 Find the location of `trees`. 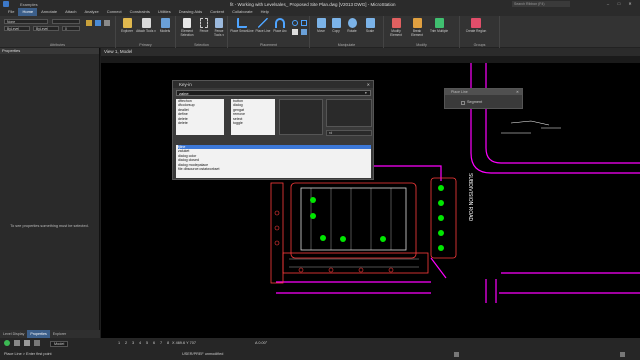

trees is located at coordinates (377, 218).